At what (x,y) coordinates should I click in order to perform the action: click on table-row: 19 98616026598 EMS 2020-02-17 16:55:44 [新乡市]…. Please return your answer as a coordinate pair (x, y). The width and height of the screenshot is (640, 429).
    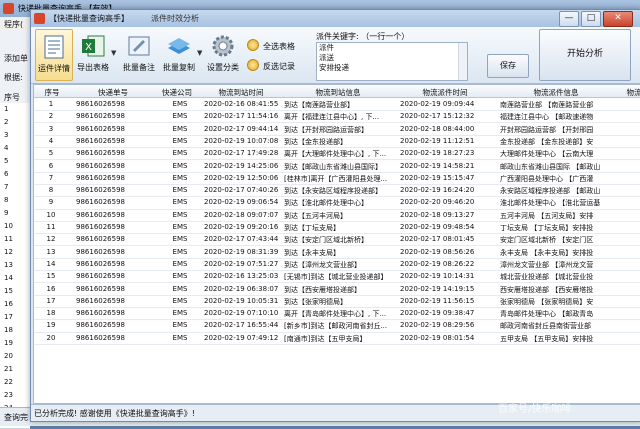
    Looking at the image, I should click on (337, 326).